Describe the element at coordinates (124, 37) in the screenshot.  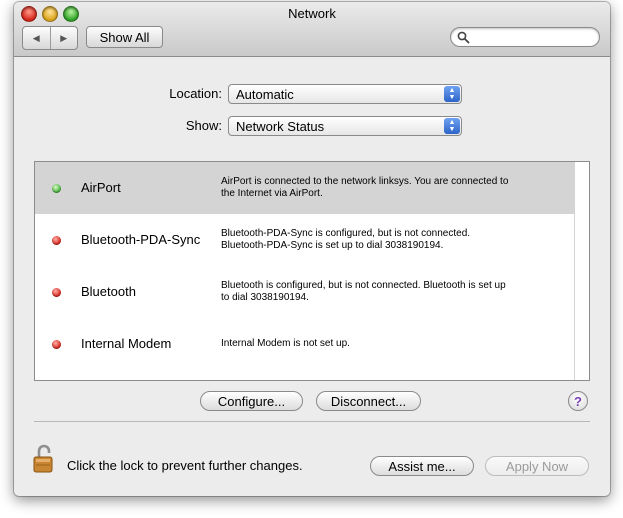
I see `show-all-button: Show All` at that location.